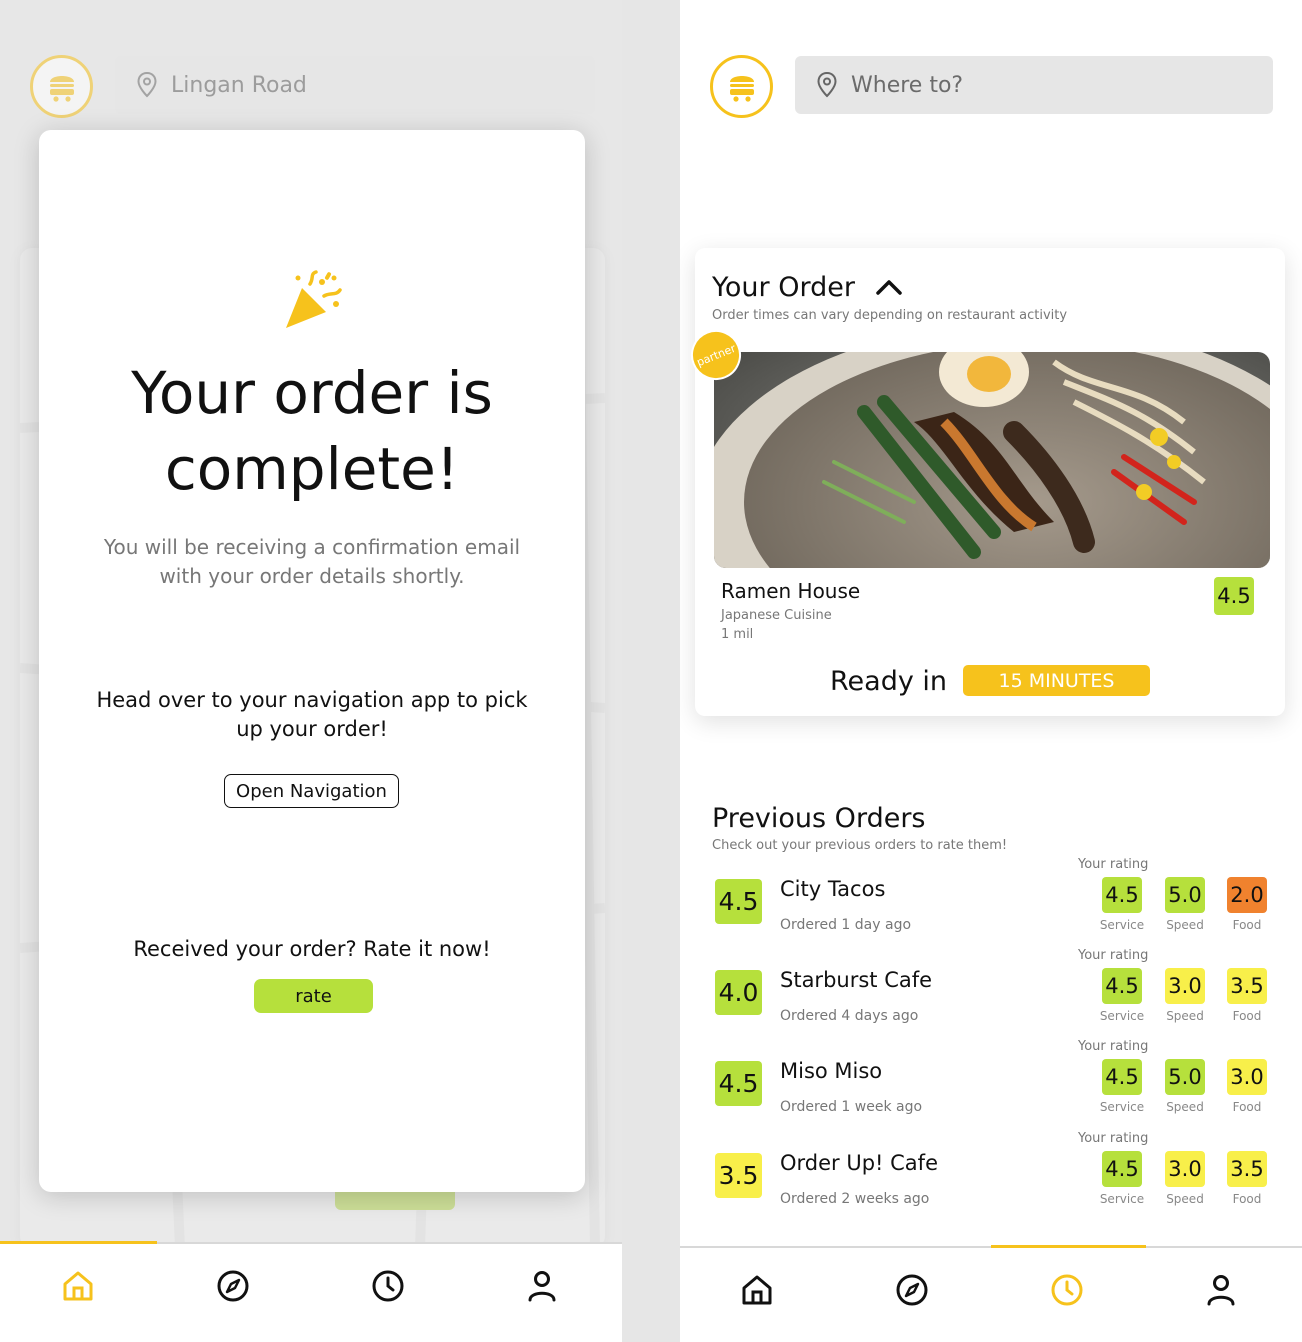  Describe the element at coordinates (738, 1175) in the screenshot. I see `overall-rating-badge: 3.5` at that location.